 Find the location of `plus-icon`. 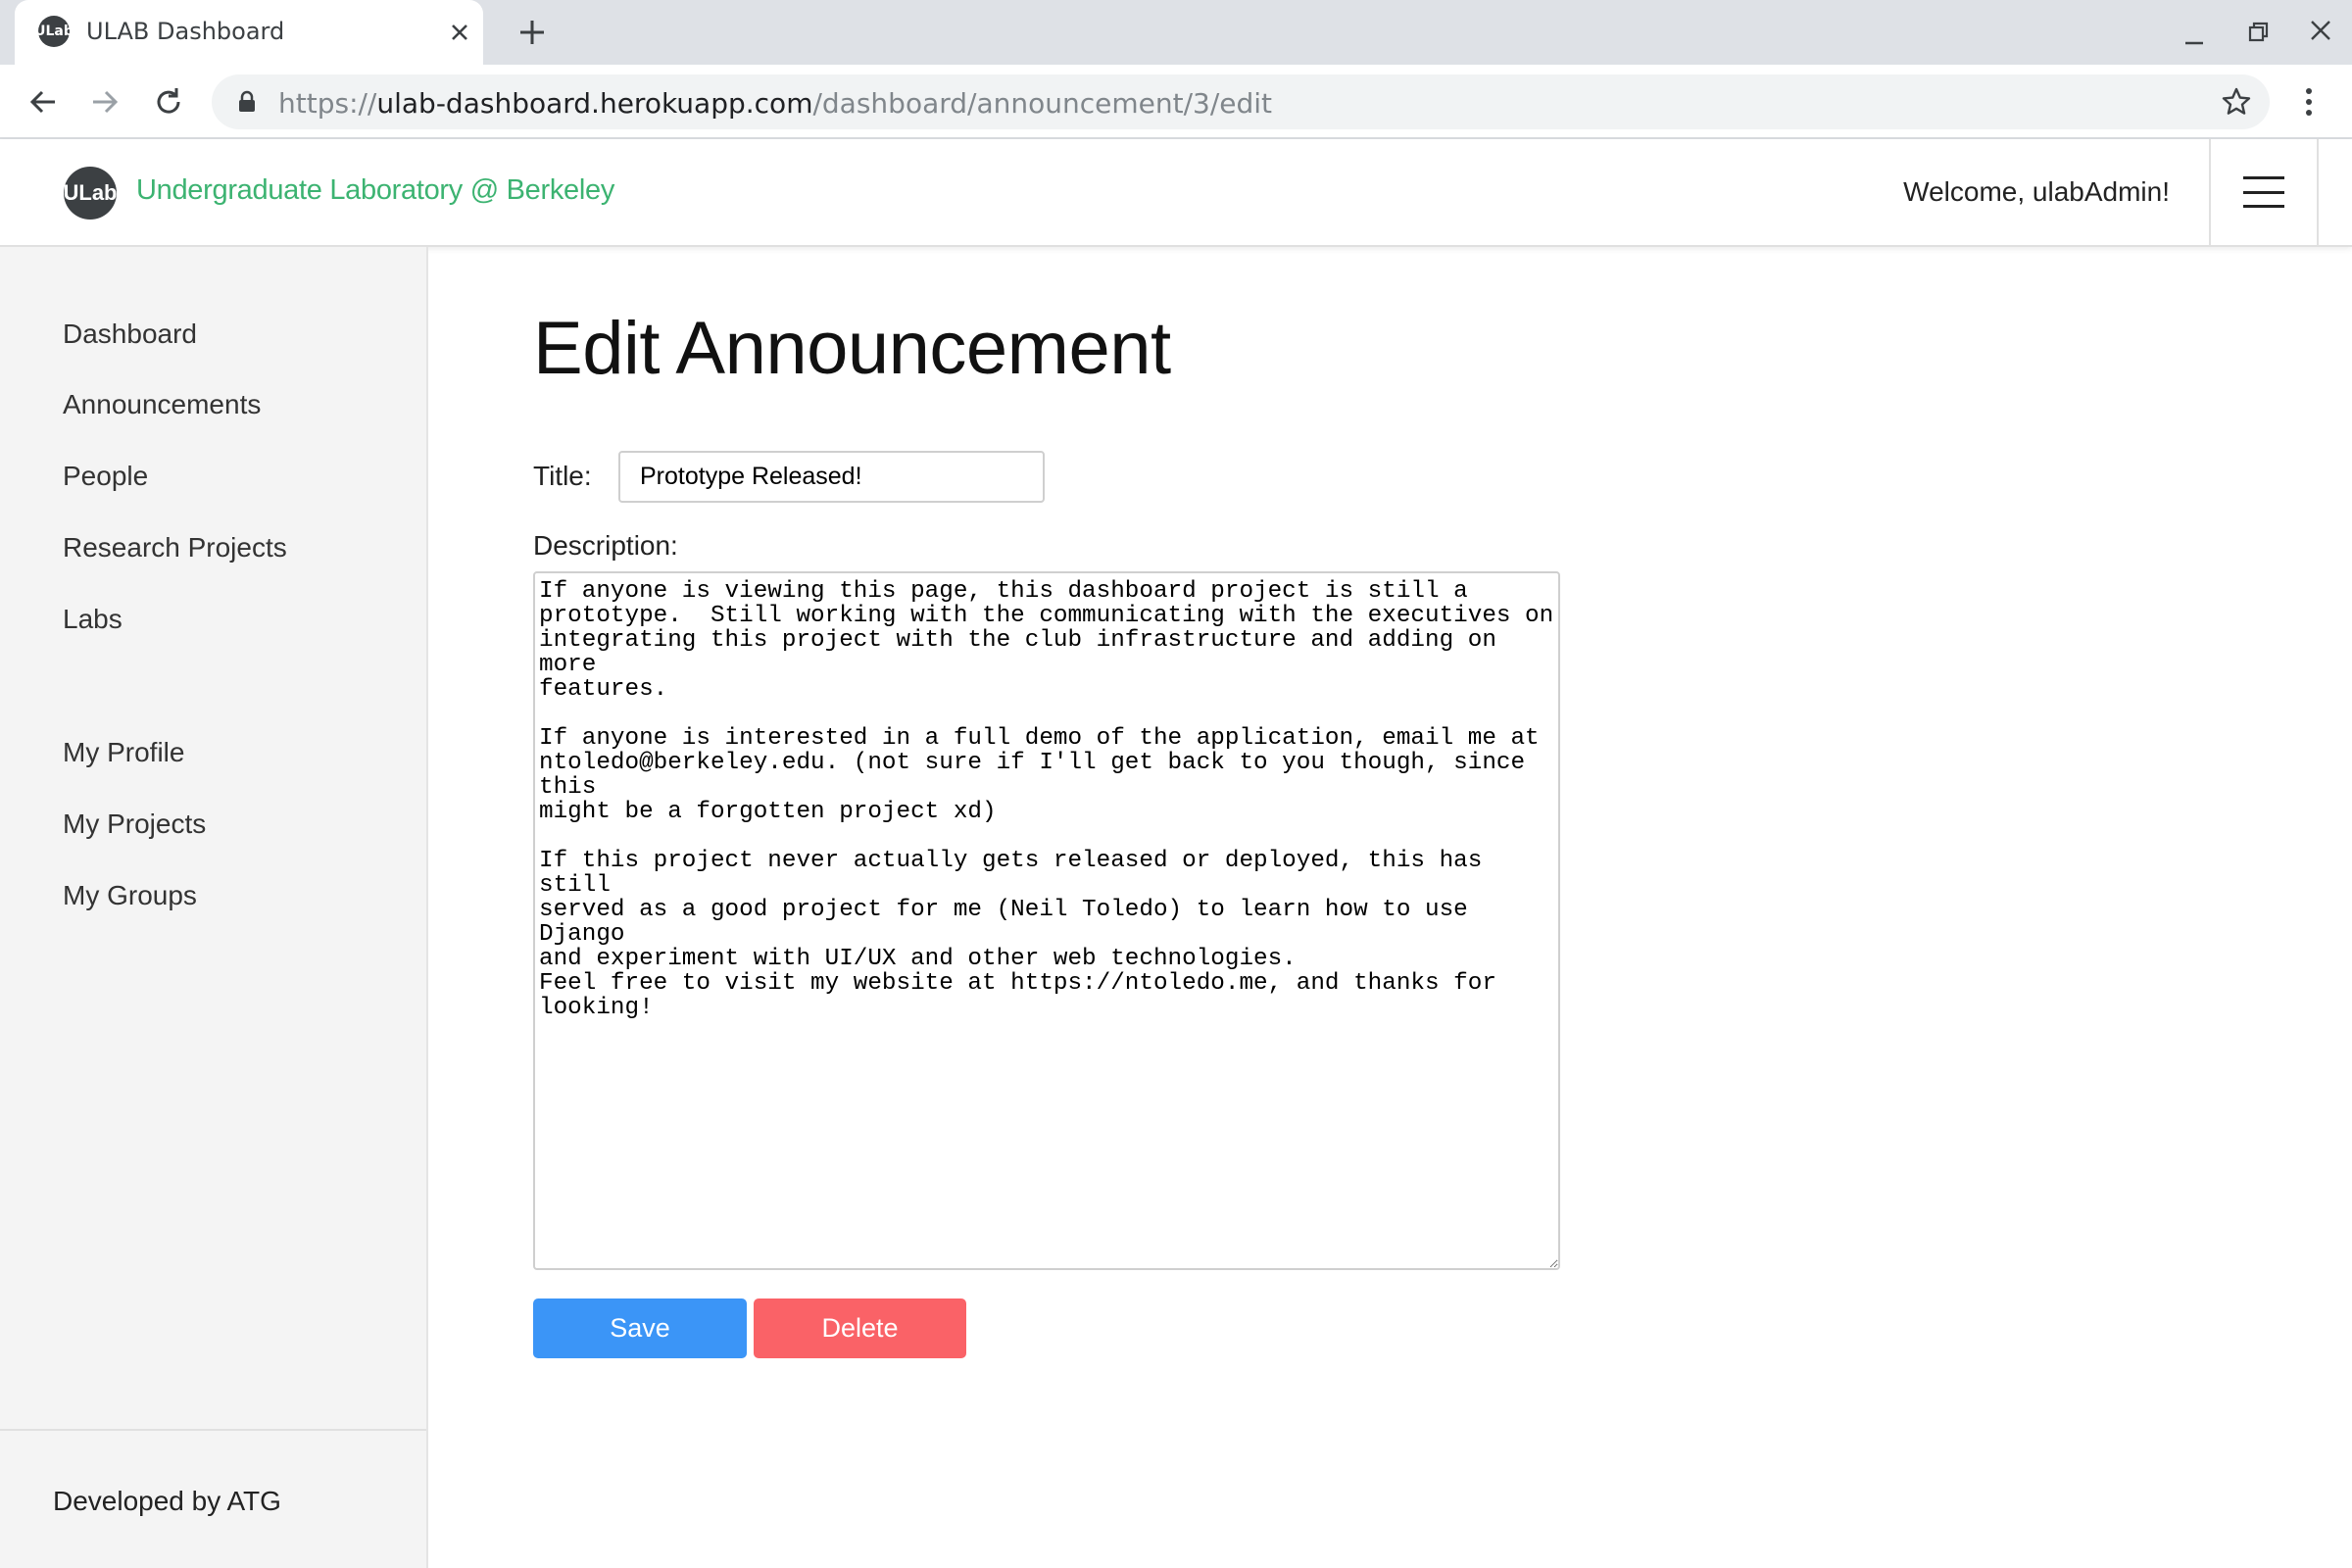

plus-icon is located at coordinates (532, 32).